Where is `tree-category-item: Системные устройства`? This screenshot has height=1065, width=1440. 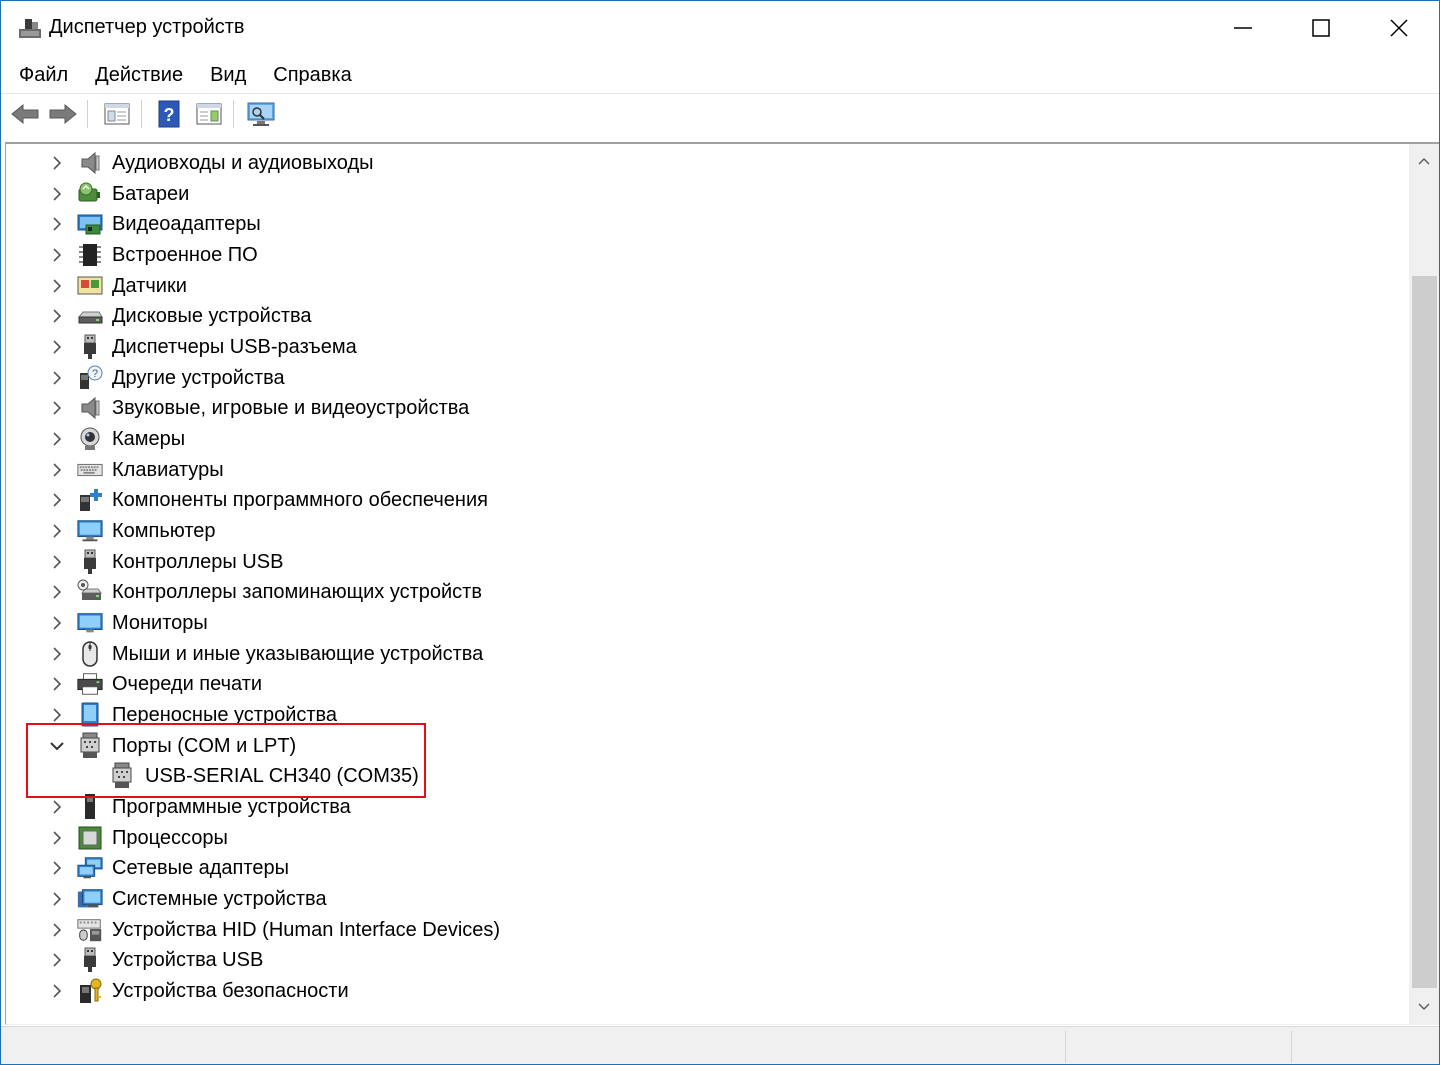 tree-category-item: Системные устройства is located at coordinates (707, 899).